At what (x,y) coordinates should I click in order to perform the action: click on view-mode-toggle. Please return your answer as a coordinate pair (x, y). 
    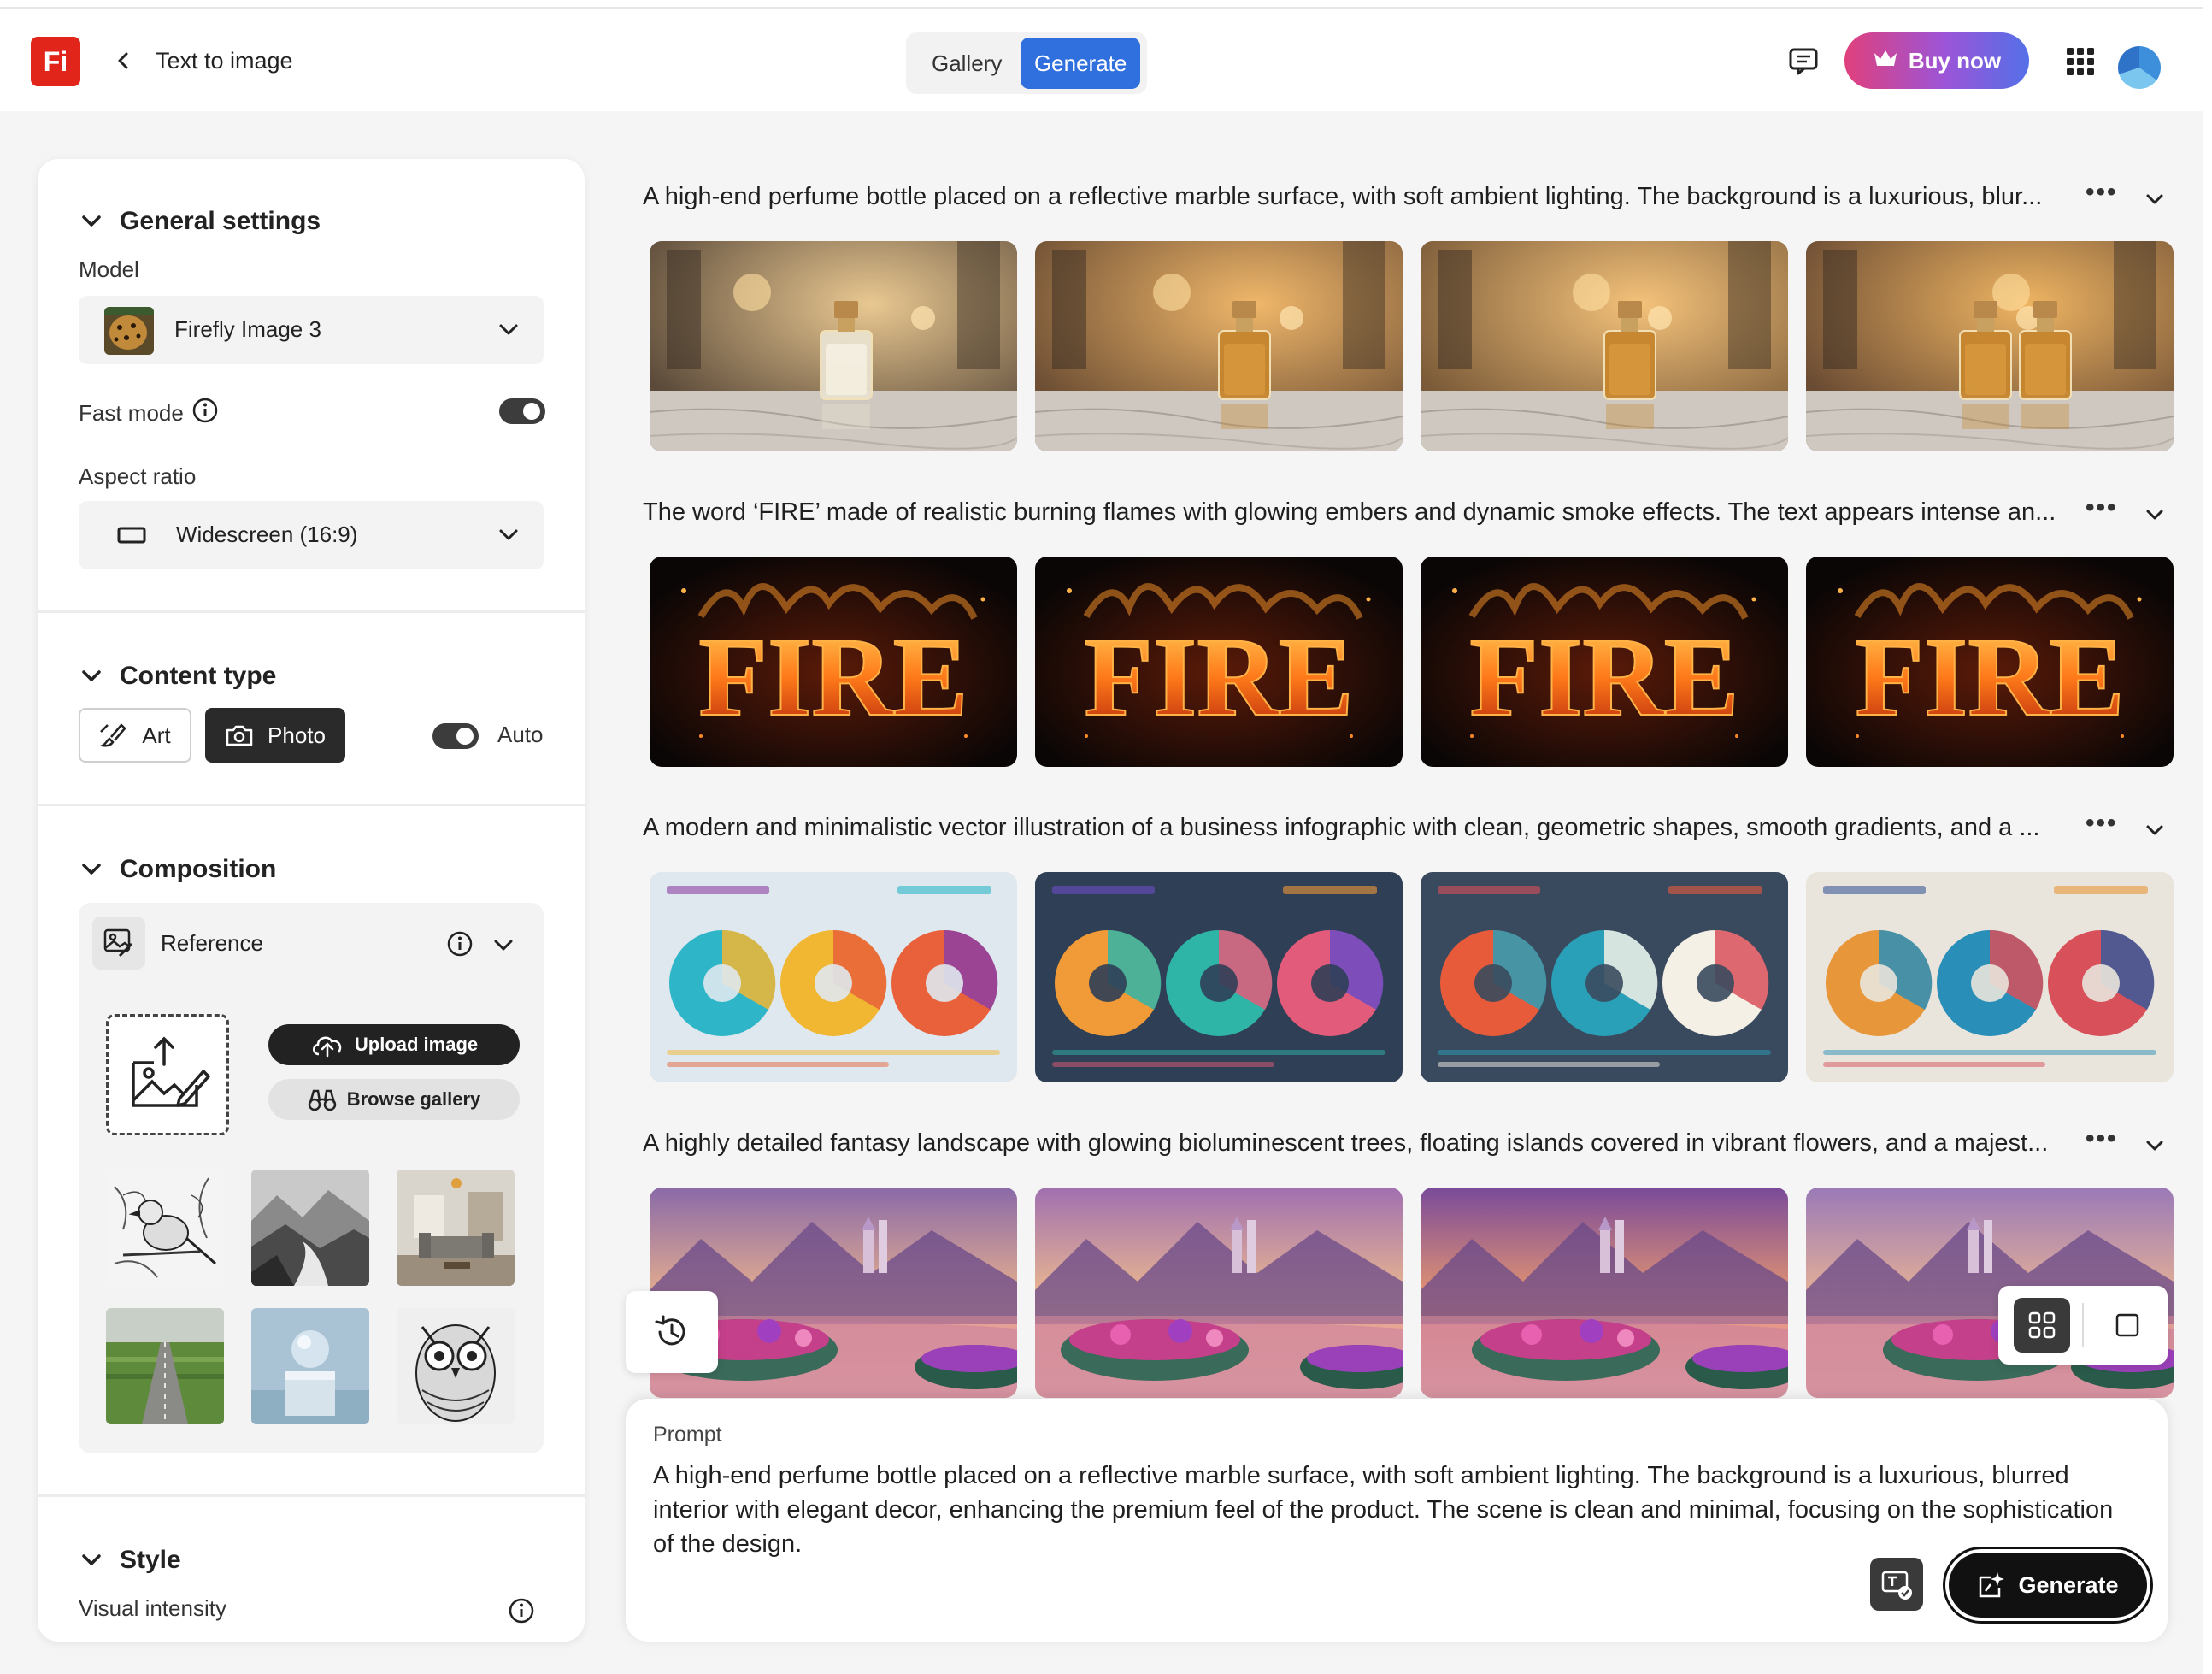
    Looking at the image, I should click on (2083, 1325).